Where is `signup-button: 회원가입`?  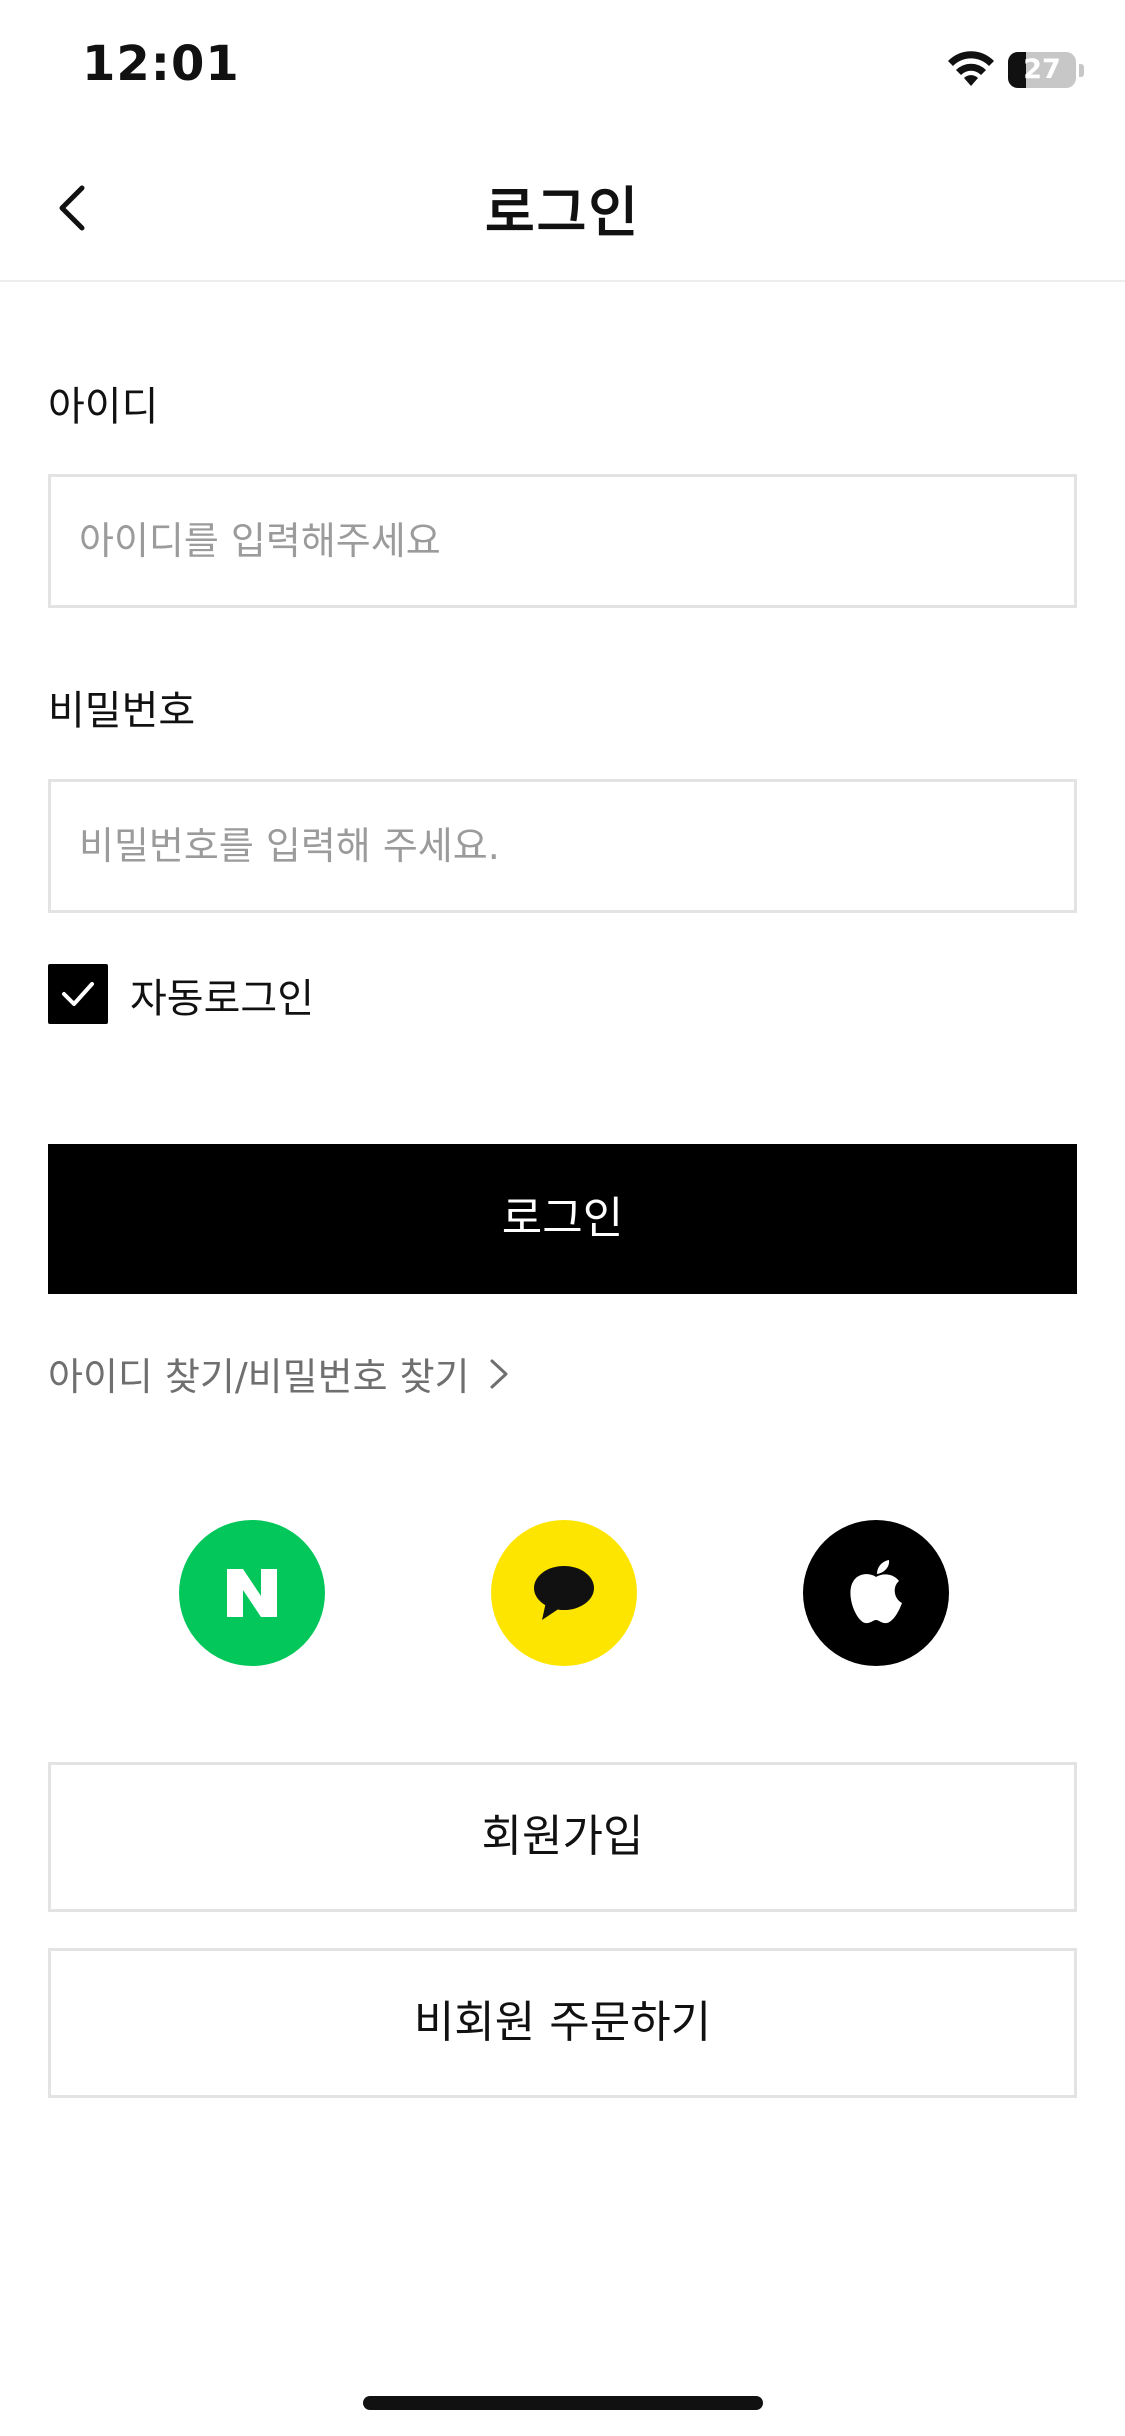 signup-button: 회원가입 is located at coordinates (562, 1837).